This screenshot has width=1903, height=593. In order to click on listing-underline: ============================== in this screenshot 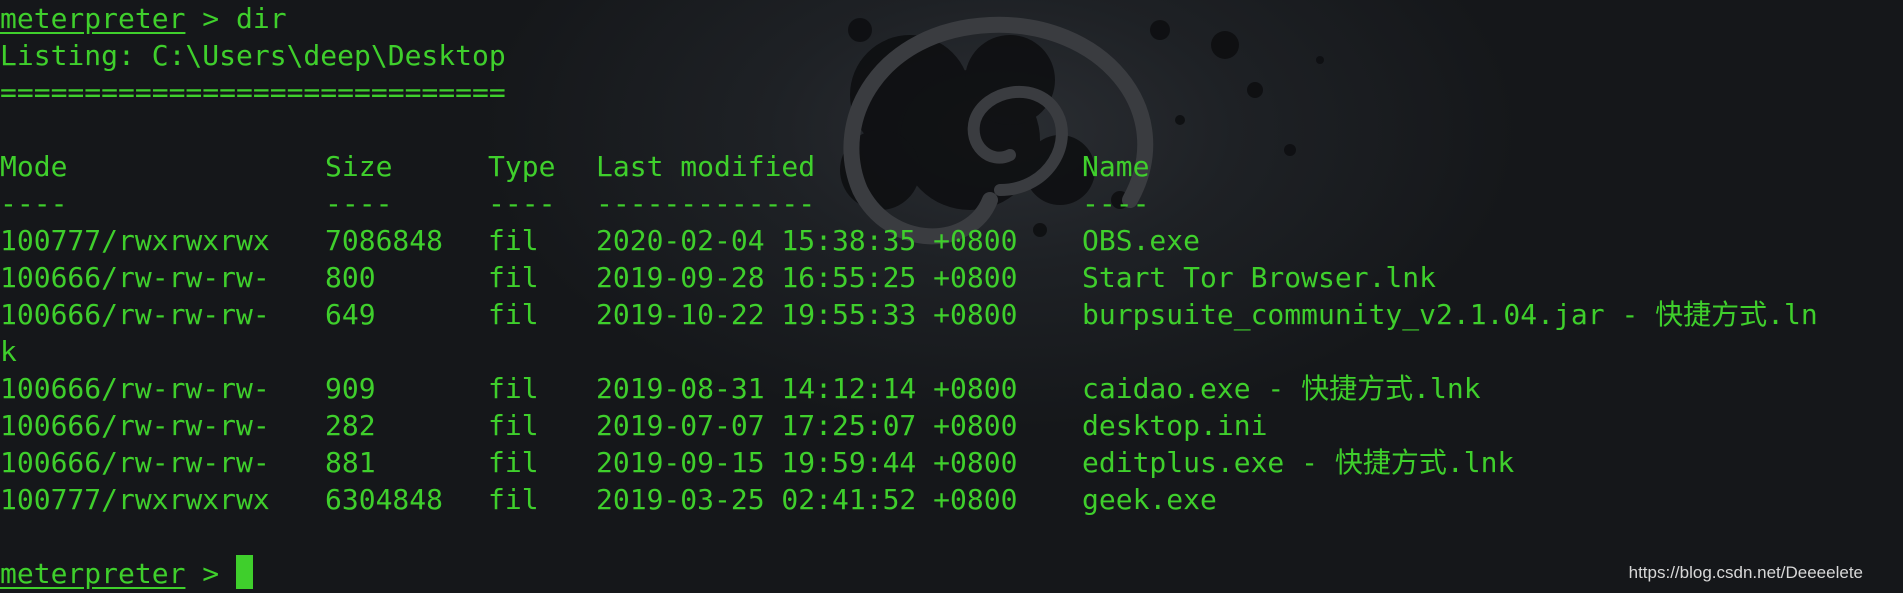, I will do `click(253, 92)`.